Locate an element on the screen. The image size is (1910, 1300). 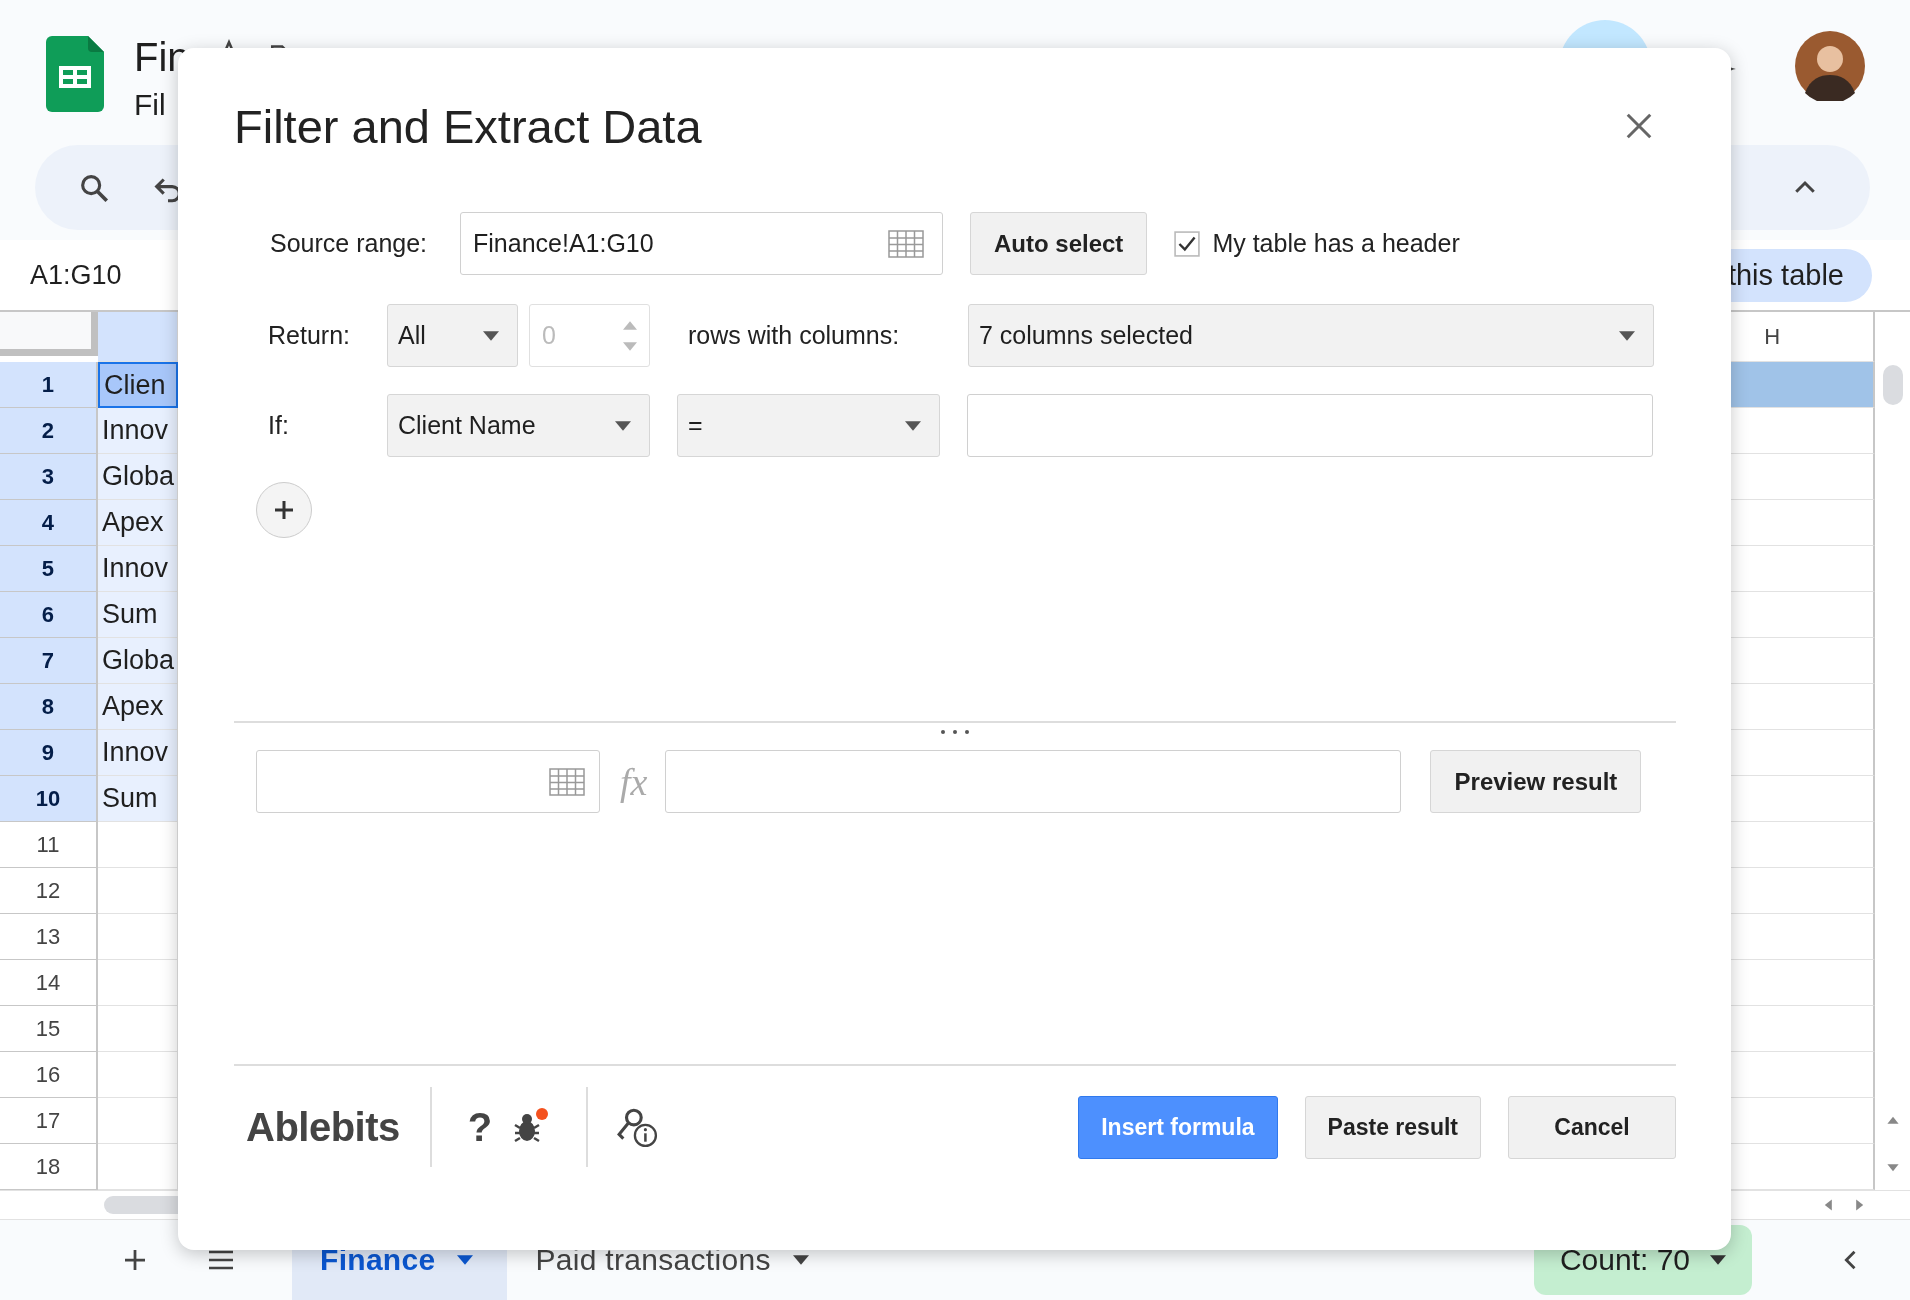
checkbox-label: My table has a header is located at coordinates (1336, 243).